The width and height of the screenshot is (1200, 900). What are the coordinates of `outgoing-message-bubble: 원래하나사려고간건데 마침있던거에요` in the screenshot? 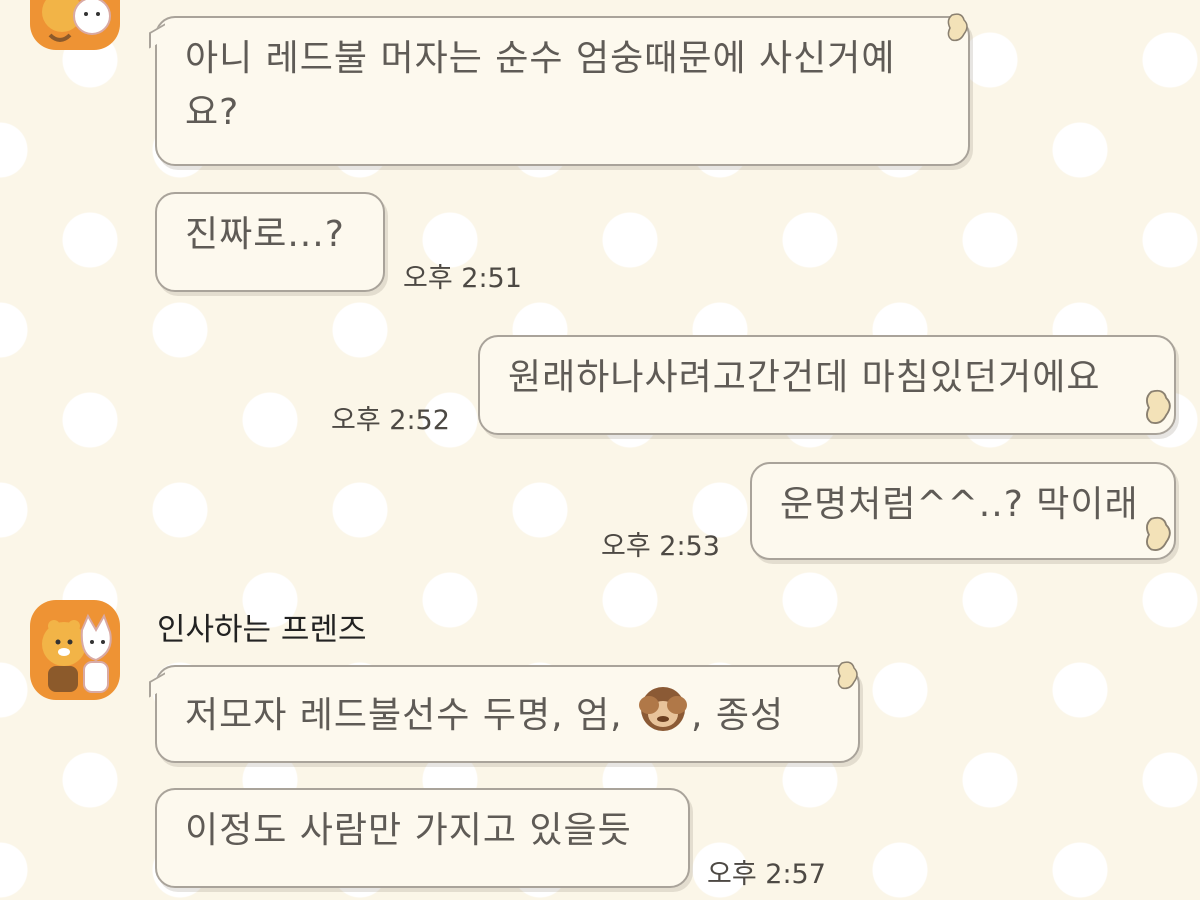 It's located at (827, 385).